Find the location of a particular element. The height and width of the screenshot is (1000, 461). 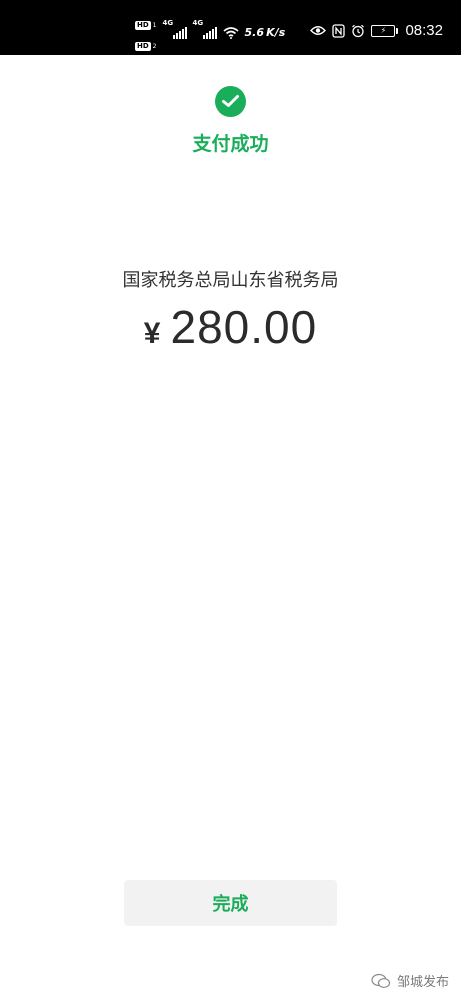

hd-badge-1: HD is located at coordinates (143, 25).